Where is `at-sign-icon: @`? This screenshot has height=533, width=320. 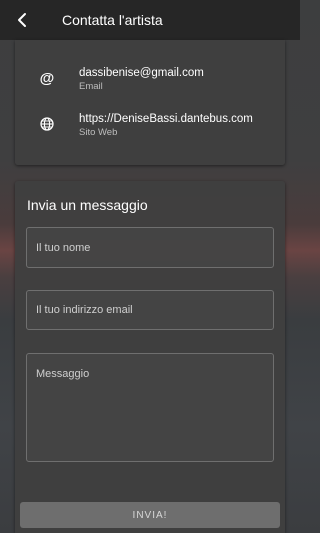
at-sign-icon: @ is located at coordinates (47, 78).